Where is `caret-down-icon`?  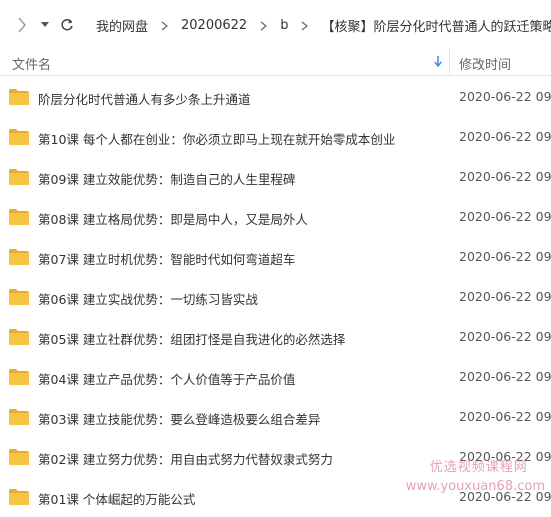
caret-down-icon is located at coordinates (45, 24).